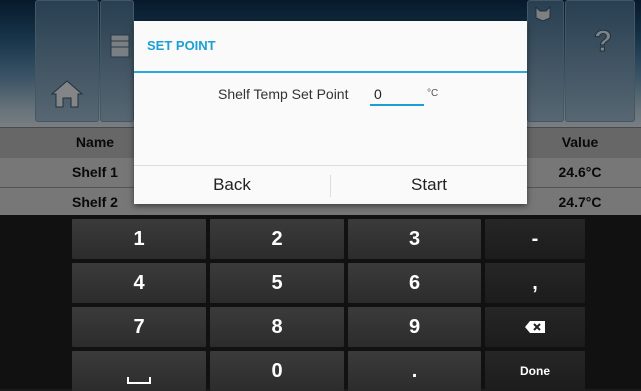  I want to click on key-5: 5, so click(277, 283).